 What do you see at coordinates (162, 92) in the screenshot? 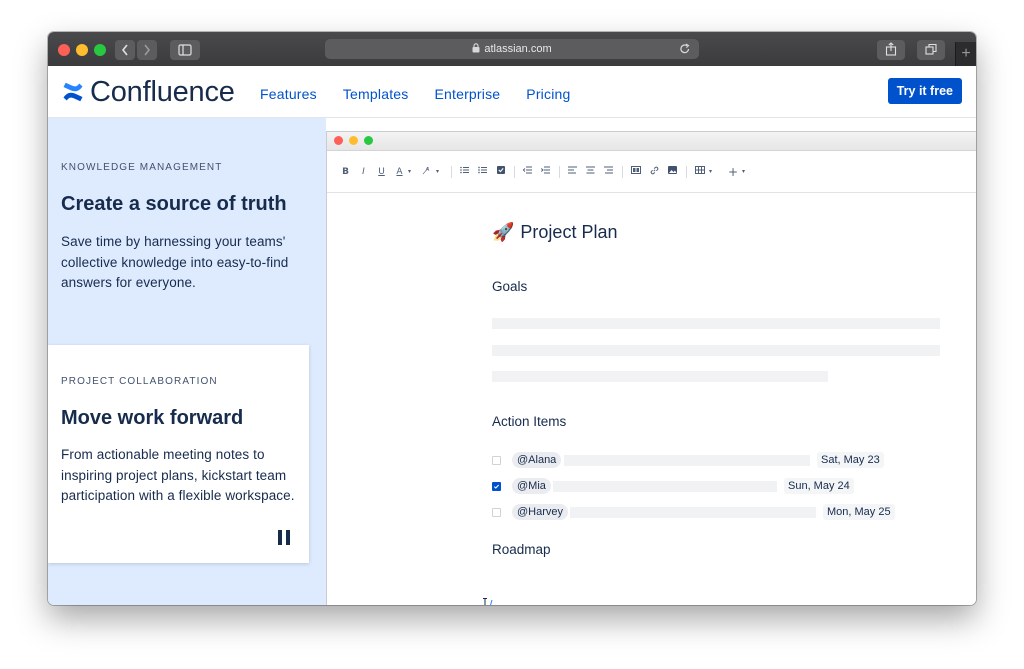
I see `logo-text: Confluence` at bounding box center [162, 92].